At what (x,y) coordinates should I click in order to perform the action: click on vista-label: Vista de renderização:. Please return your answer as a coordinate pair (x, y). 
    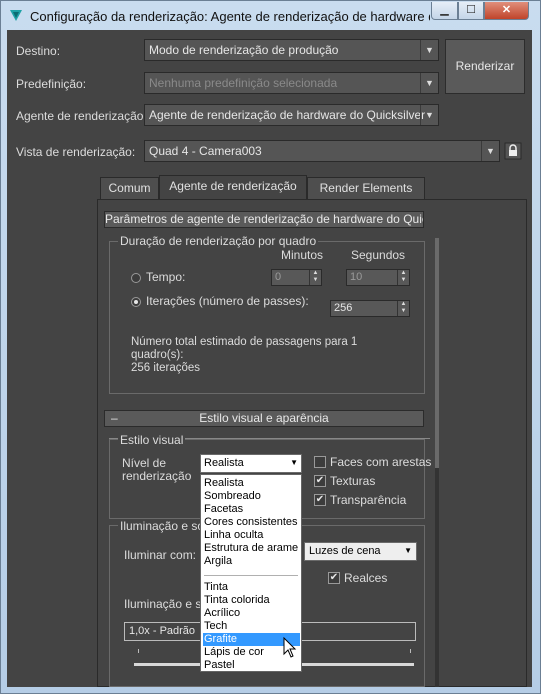
    Looking at the image, I should click on (76, 152).